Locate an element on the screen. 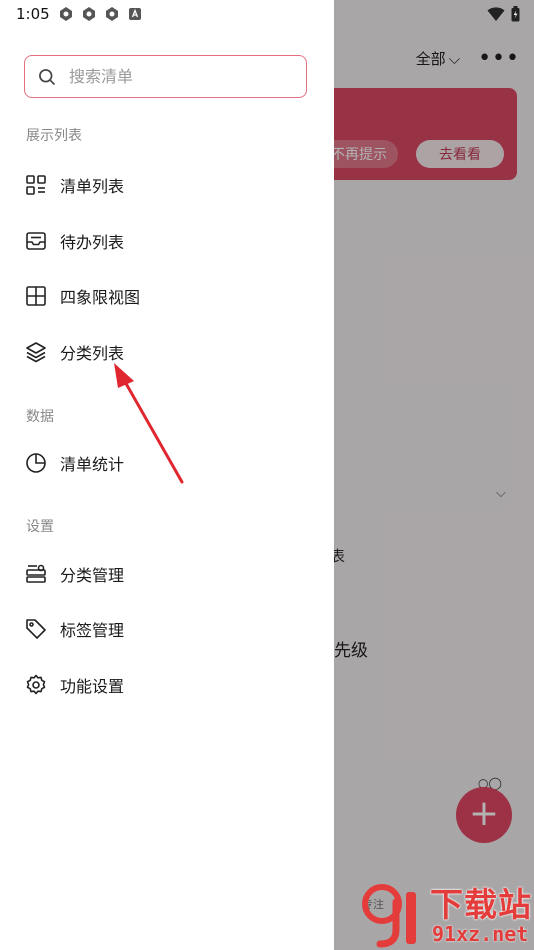 This screenshot has height=950, width=534. drawer-item-checklist: 清单列表 is located at coordinates (169, 185).